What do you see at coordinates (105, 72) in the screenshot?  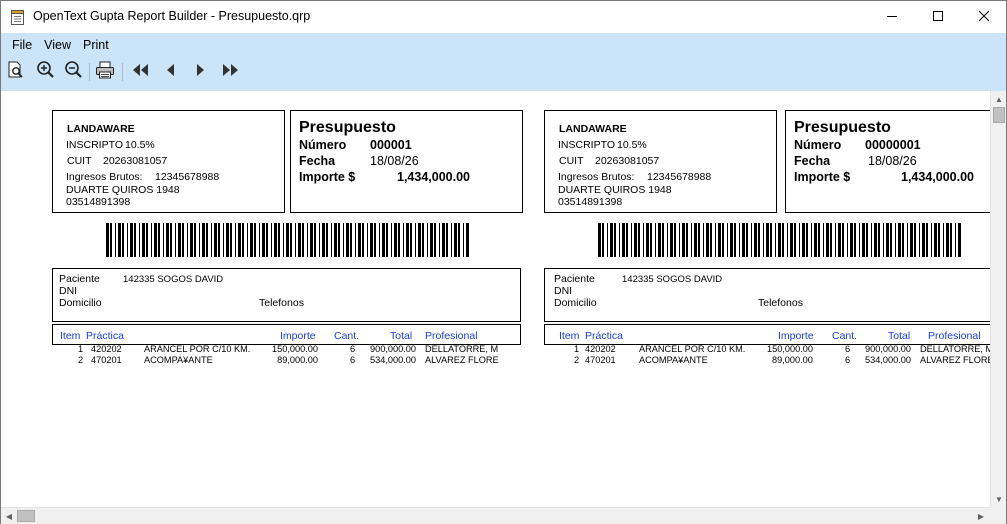 I see `print-button` at bounding box center [105, 72].